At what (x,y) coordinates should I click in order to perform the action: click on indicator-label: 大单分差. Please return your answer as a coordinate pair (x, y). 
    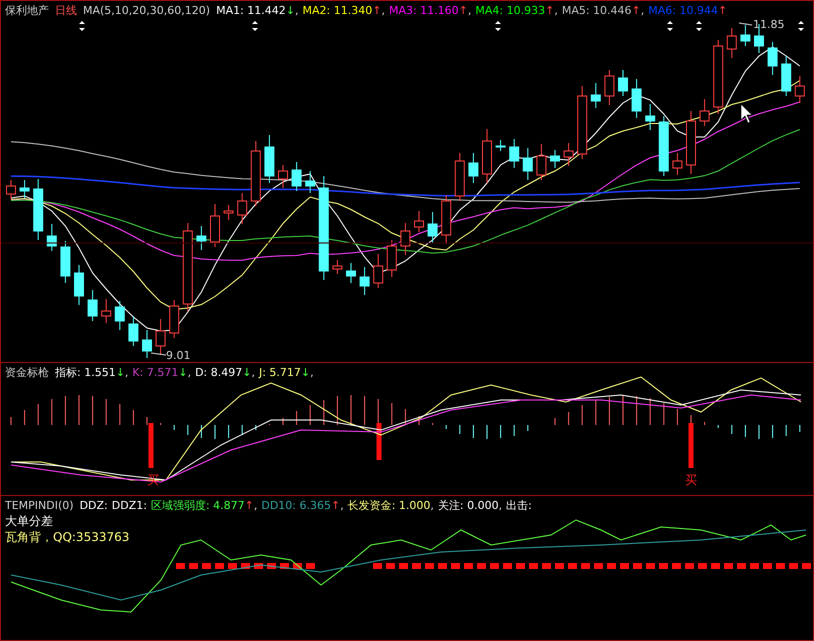
    Looking at the image, I should click on (29, 521).